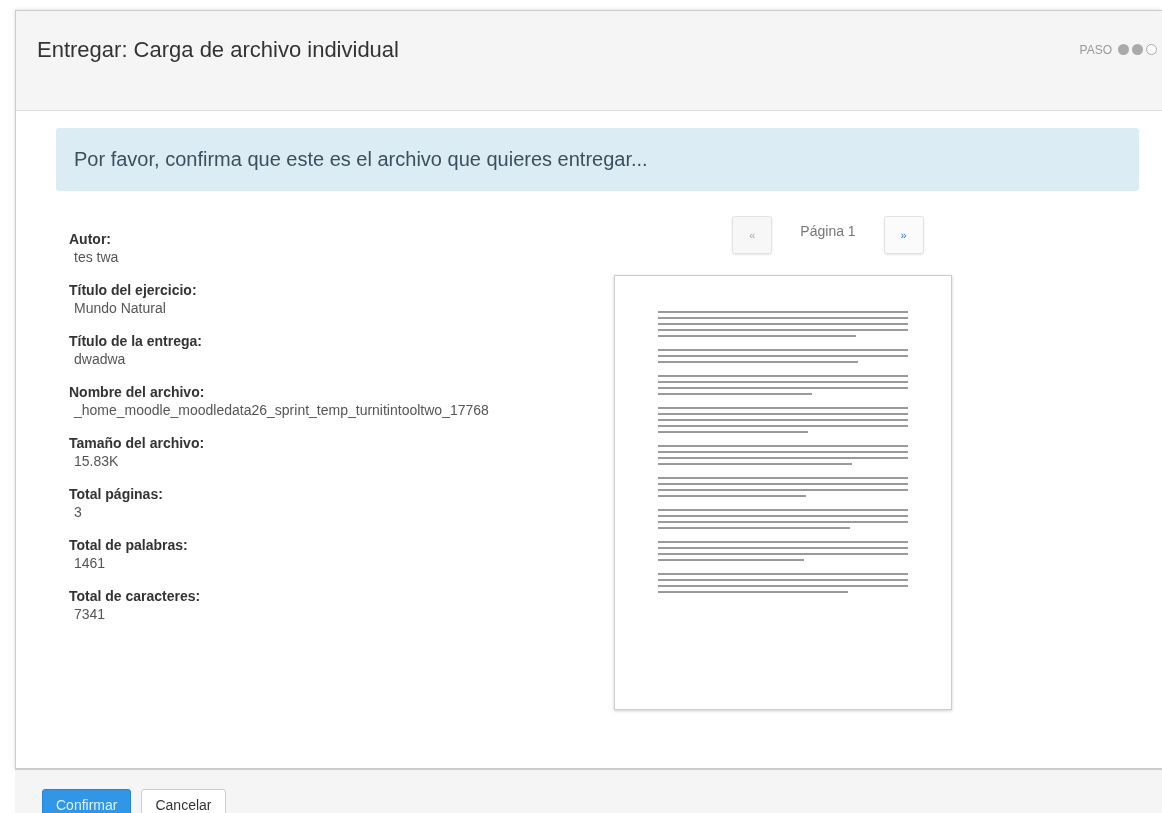 The width and height of the screenshot is (1162, 813). I want to click on confirm-button: Confirmar, so click(87, 801).